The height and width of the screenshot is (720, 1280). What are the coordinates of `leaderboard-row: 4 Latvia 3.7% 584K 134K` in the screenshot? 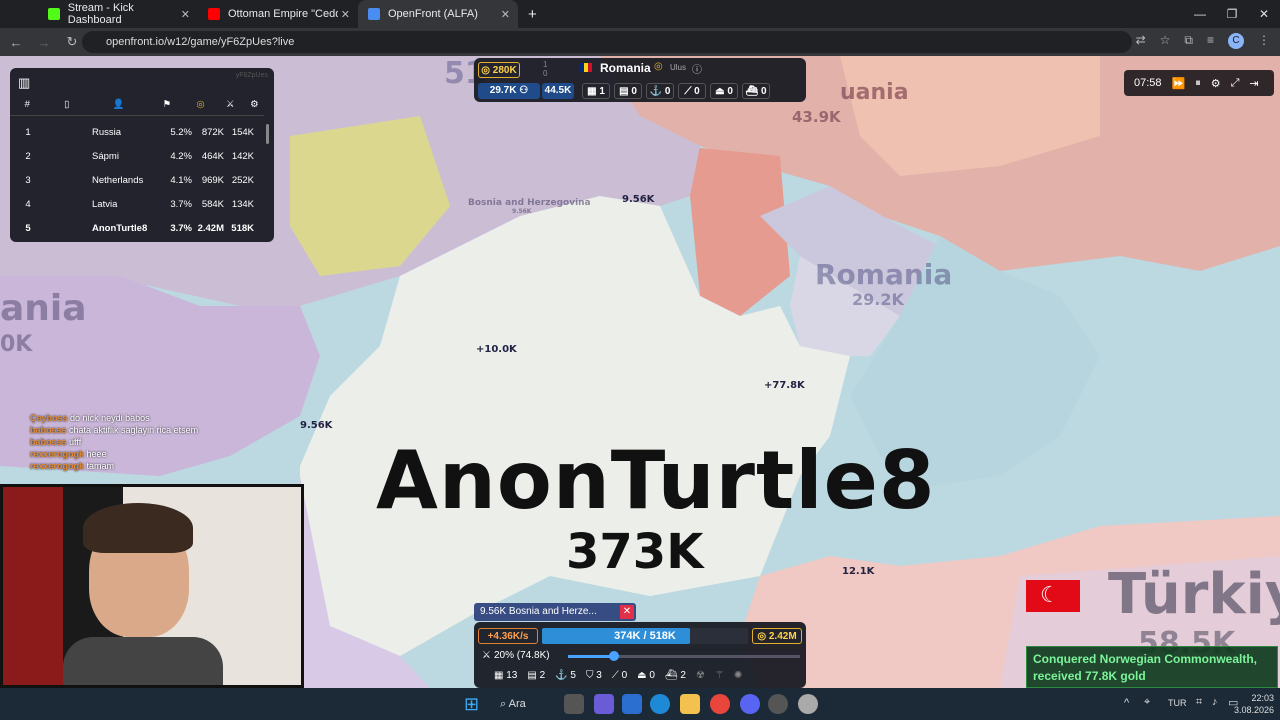 It's located at (137, 204).